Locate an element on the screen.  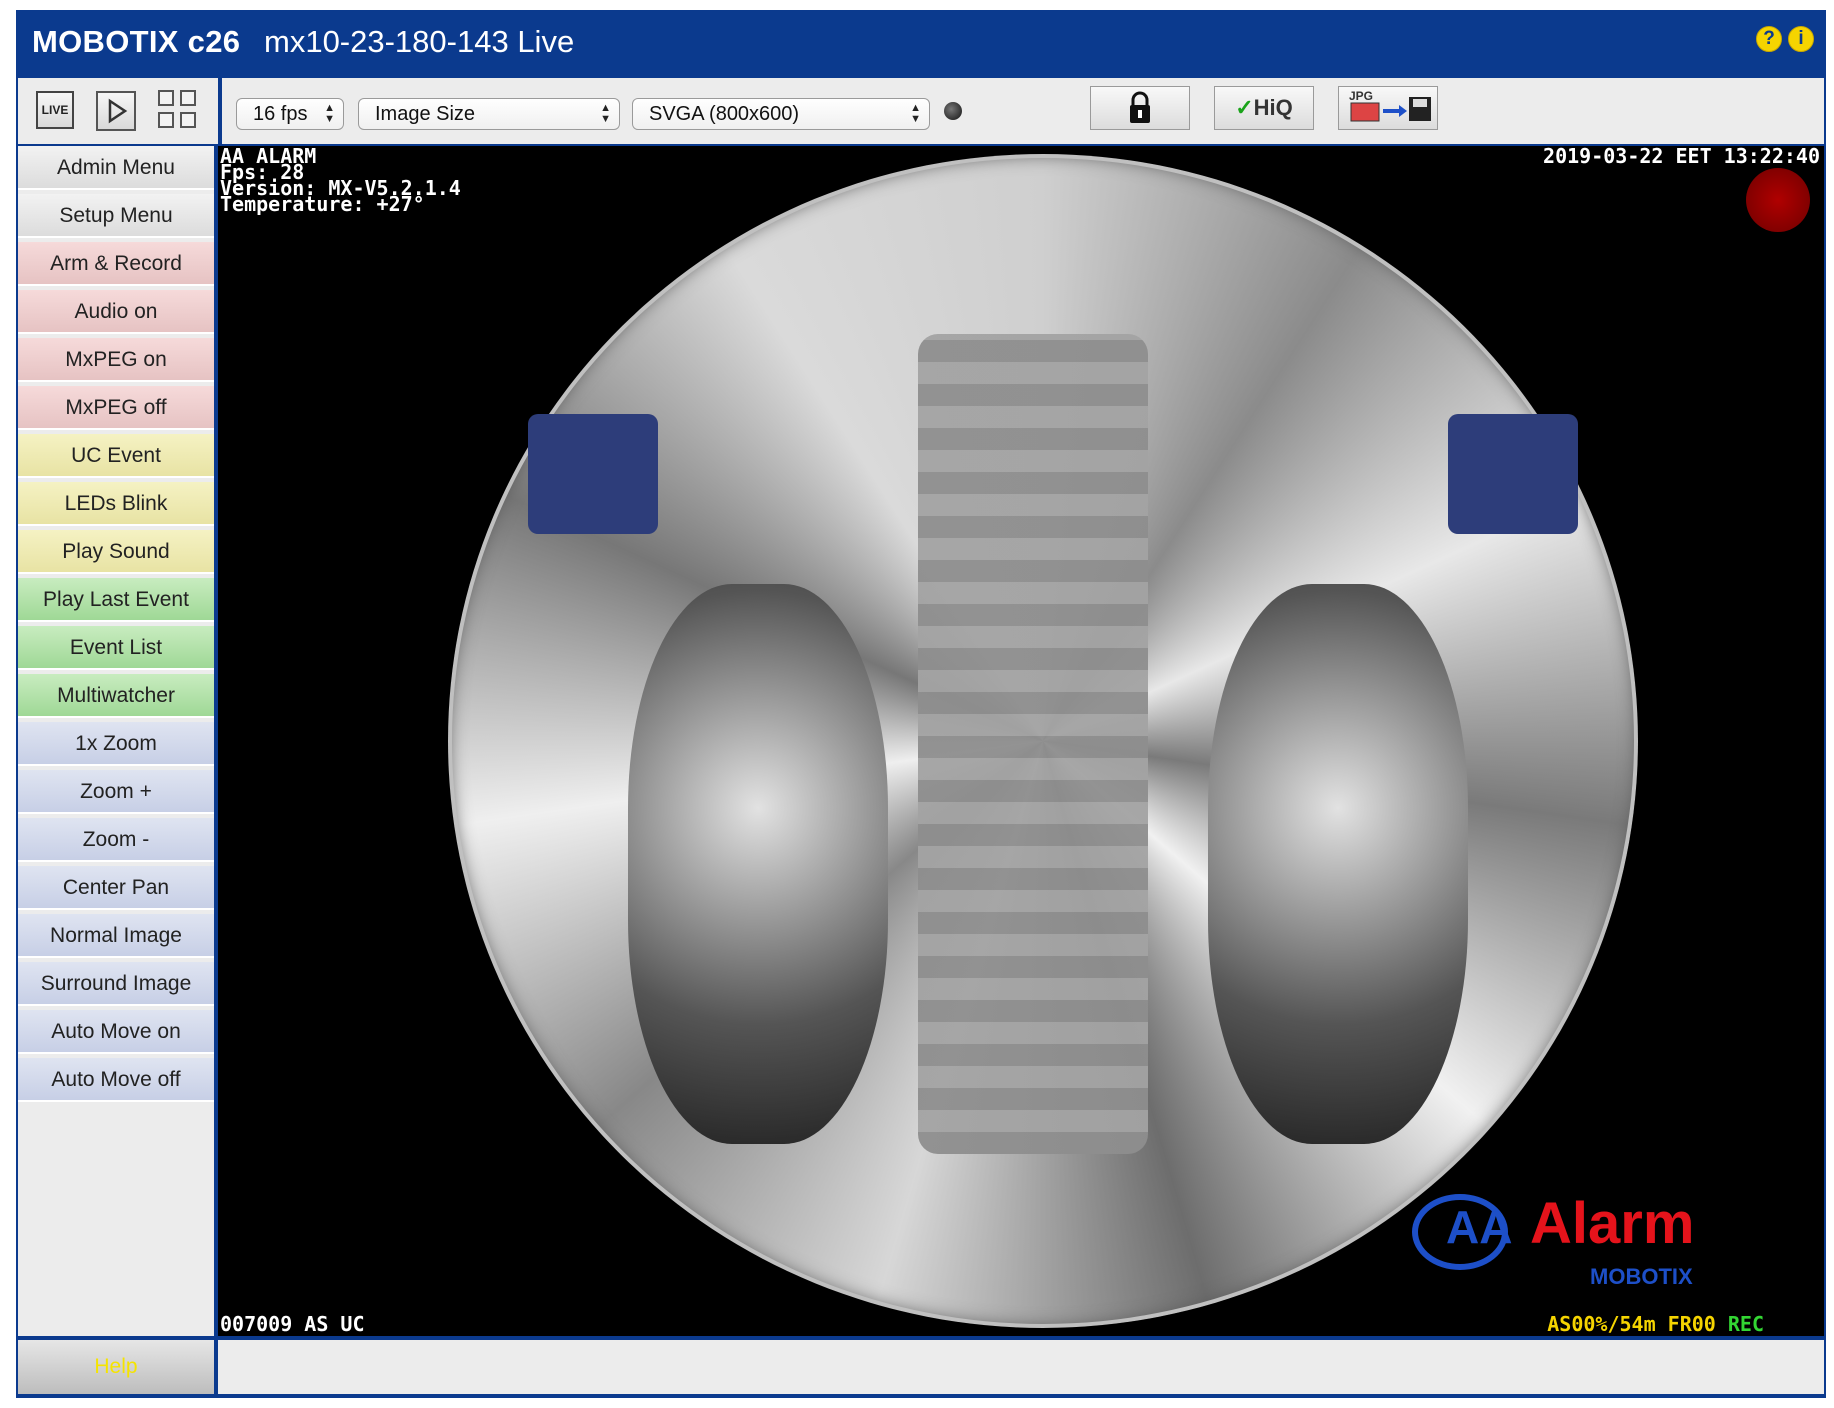
lock-icon is located at coordinates (1140, 107).